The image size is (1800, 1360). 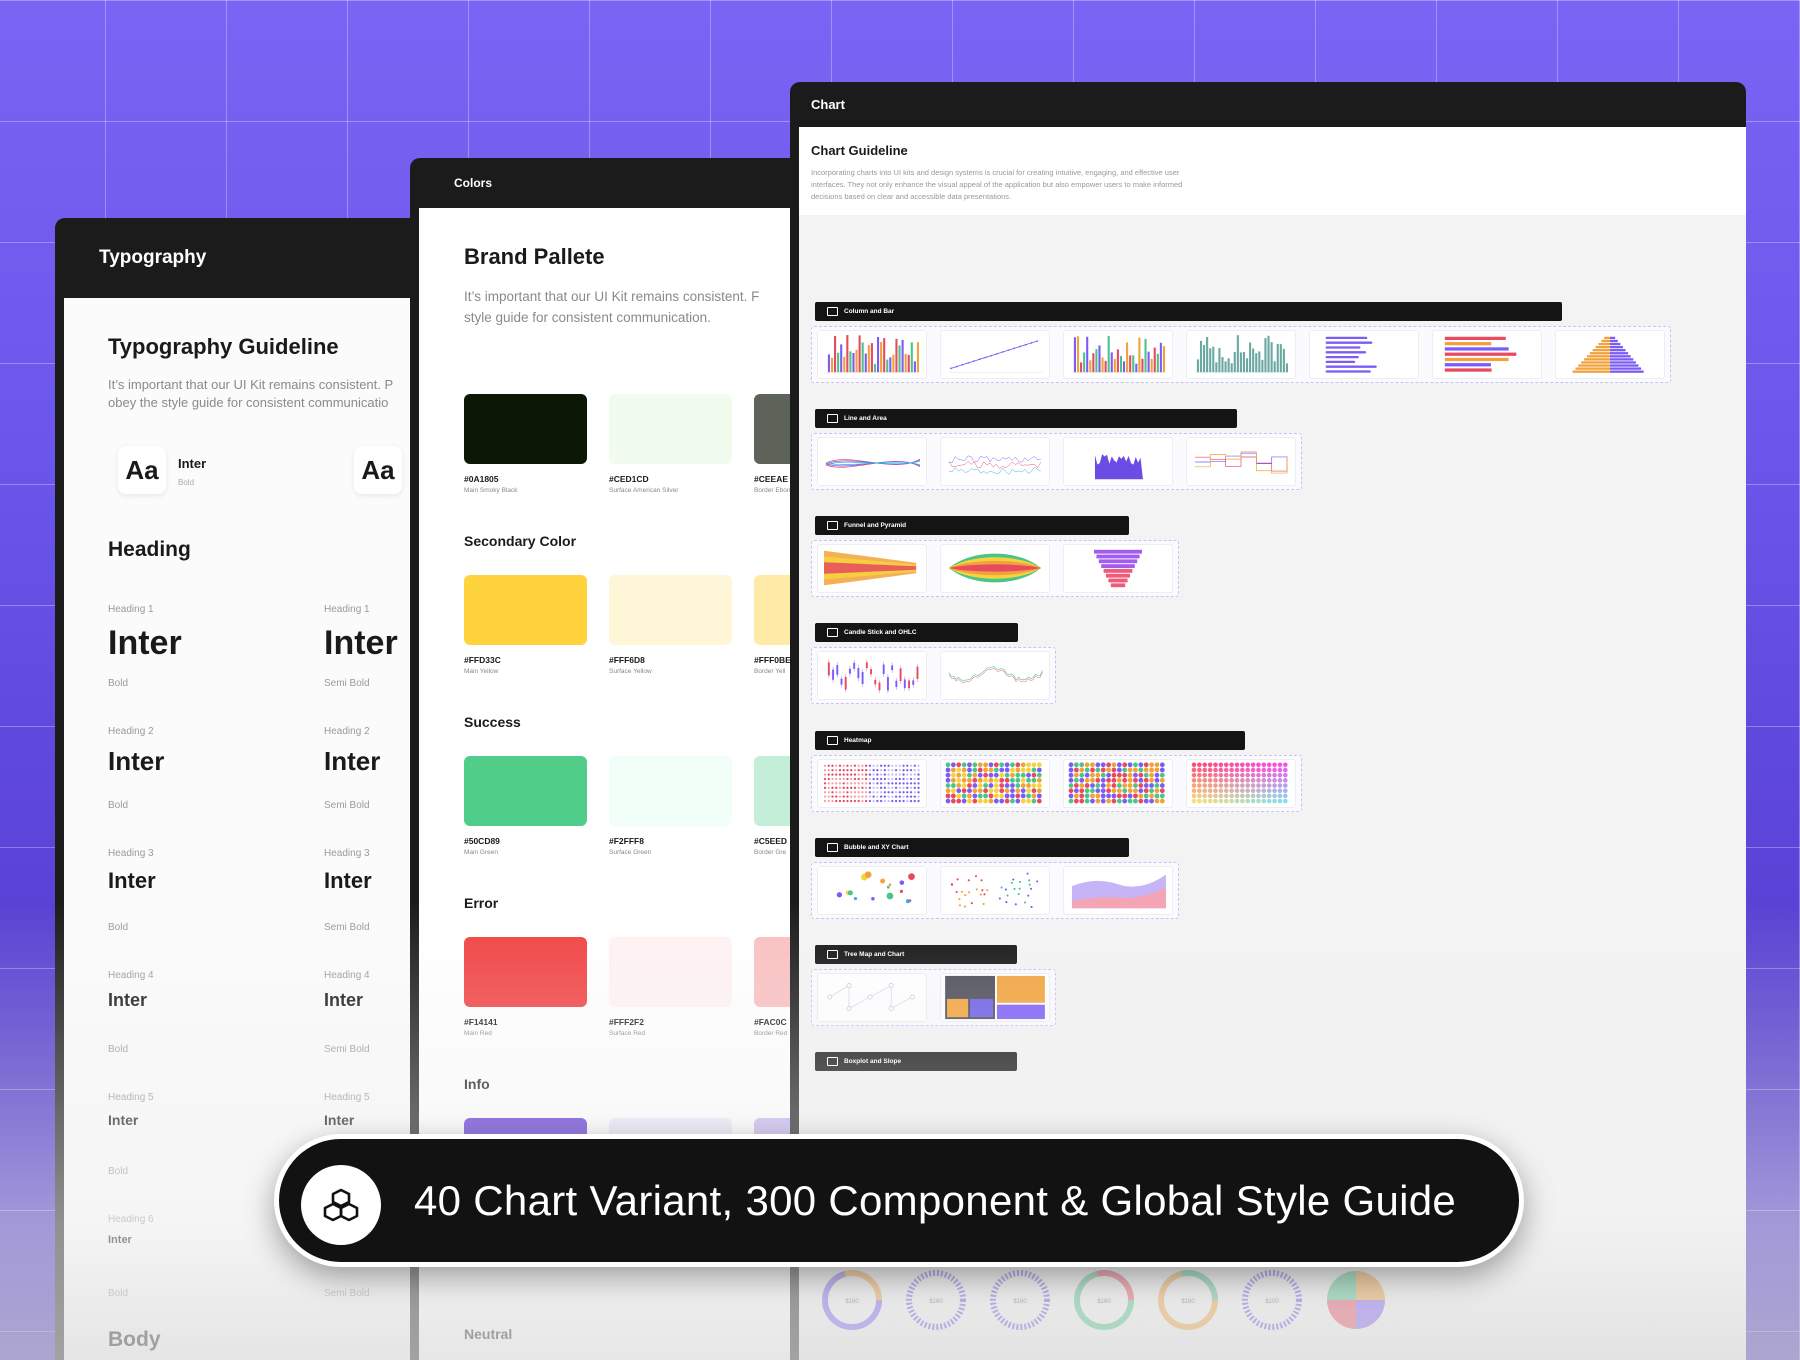 I want to click on chart-thumbnail-treemap, so click(x=995, y=997).